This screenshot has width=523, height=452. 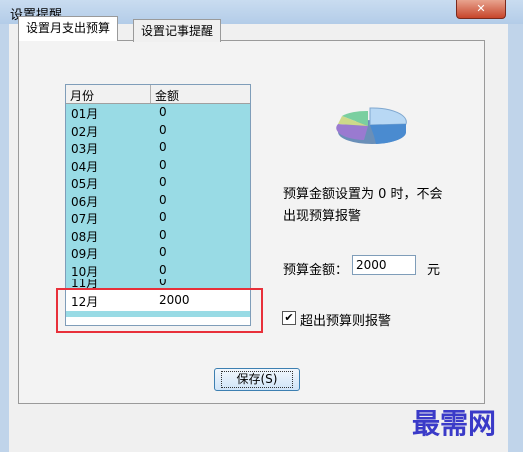 What do you see at coordinates (363, 194) in the screenshot?
I see `note-line-1: 预算金额设置为 0 时，不会` at bounding box center [363, 194].